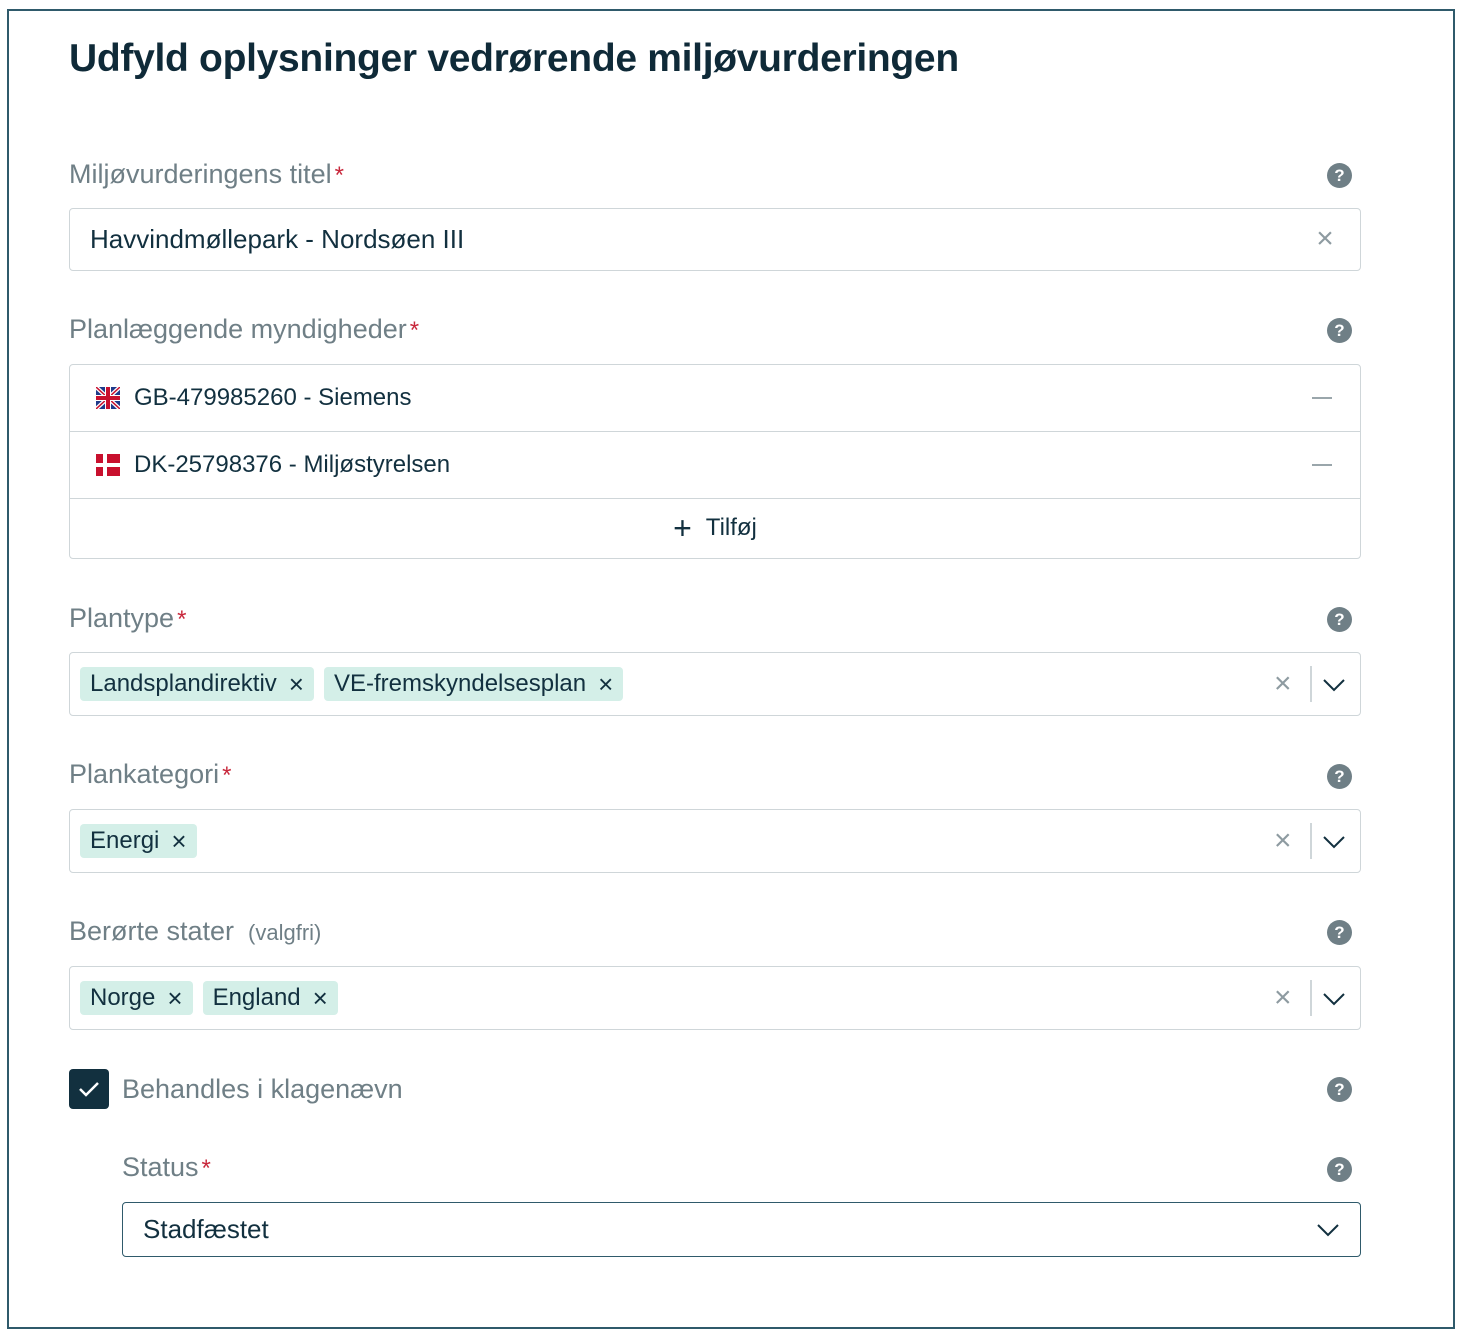 The height and width of the screenshot is (1335, 1464). What do you see at coordinates (273, 397) in the screenshot?
I see `authority-text: GB-479985260 - Siemens` at bounding box center [273, 397].